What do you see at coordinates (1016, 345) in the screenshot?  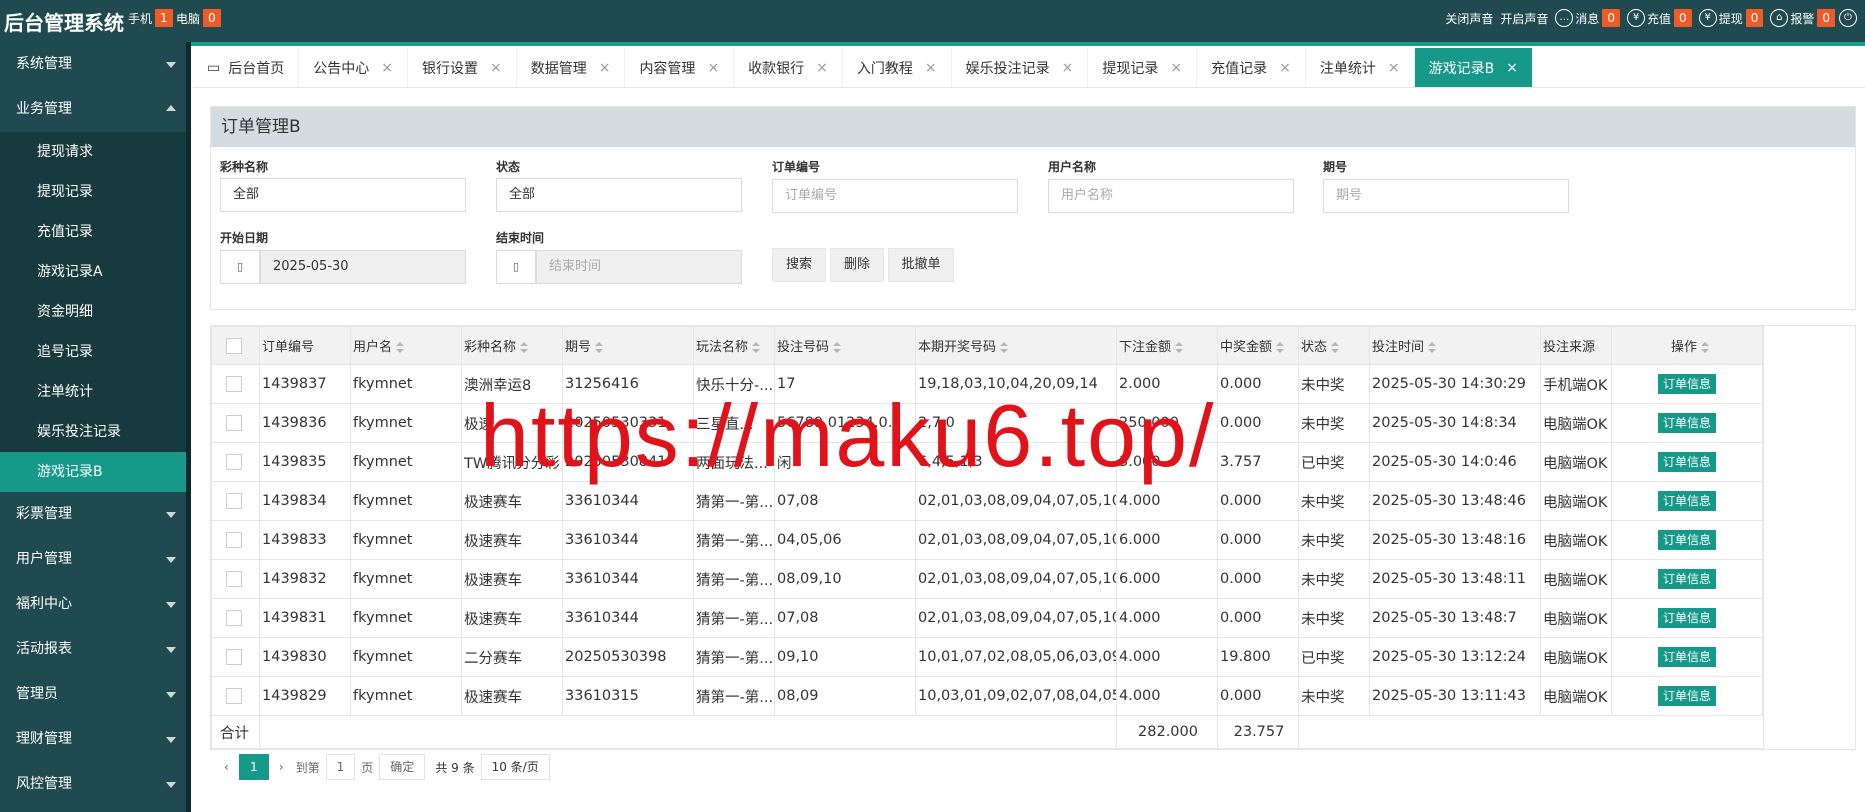 I see `column-header: 本期开奖号码` at bounding box center [1016, 345].